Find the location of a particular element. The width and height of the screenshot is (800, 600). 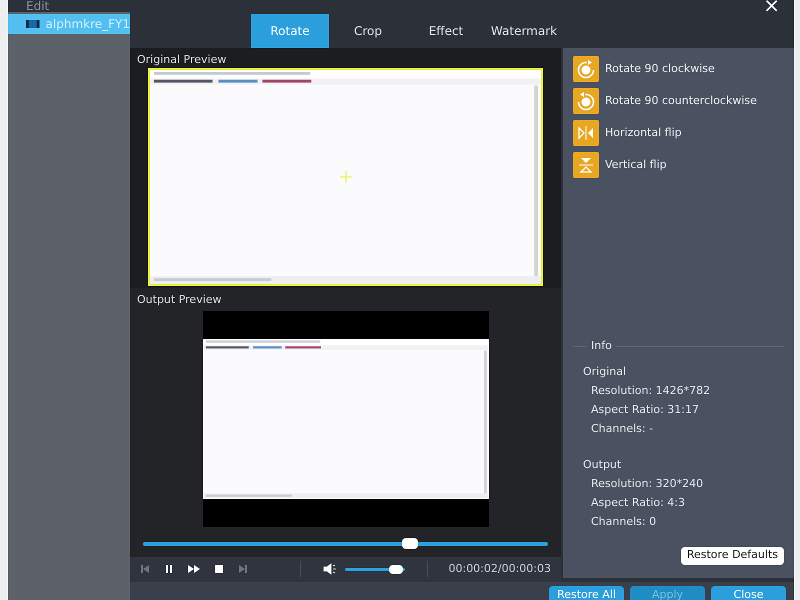

window-title: Edit is located at coordinates (38, 6).